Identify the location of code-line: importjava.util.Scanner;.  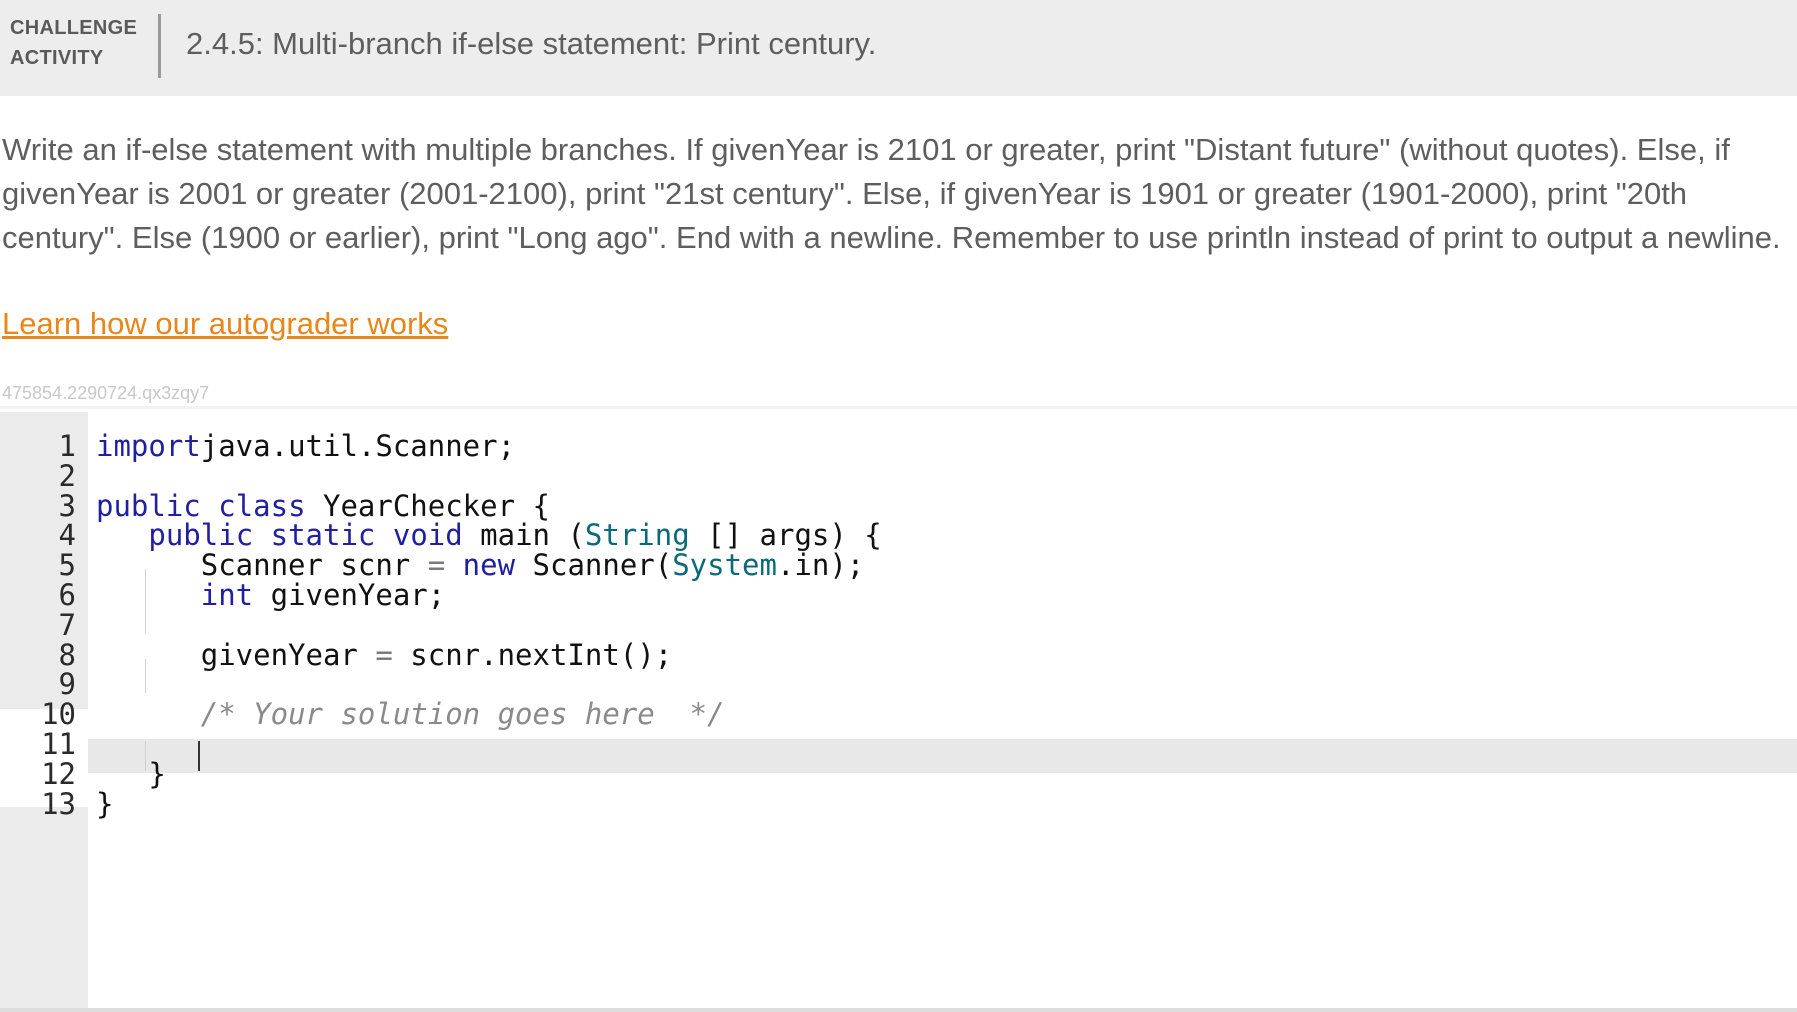
(305, 446).